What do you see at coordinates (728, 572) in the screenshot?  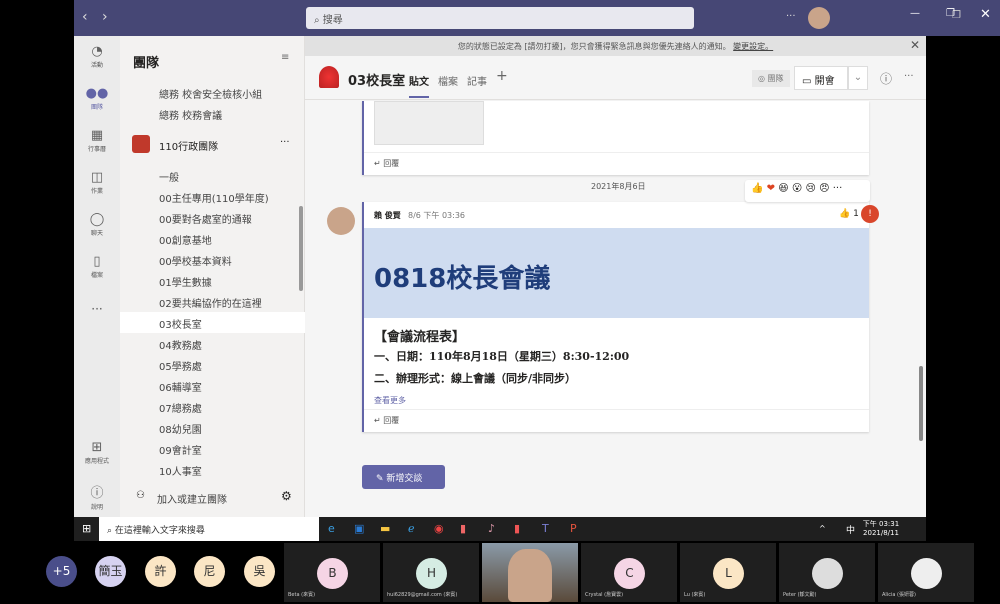 I see `participant-tile: L Lu (來賓)` at bounding box center [728, 572].